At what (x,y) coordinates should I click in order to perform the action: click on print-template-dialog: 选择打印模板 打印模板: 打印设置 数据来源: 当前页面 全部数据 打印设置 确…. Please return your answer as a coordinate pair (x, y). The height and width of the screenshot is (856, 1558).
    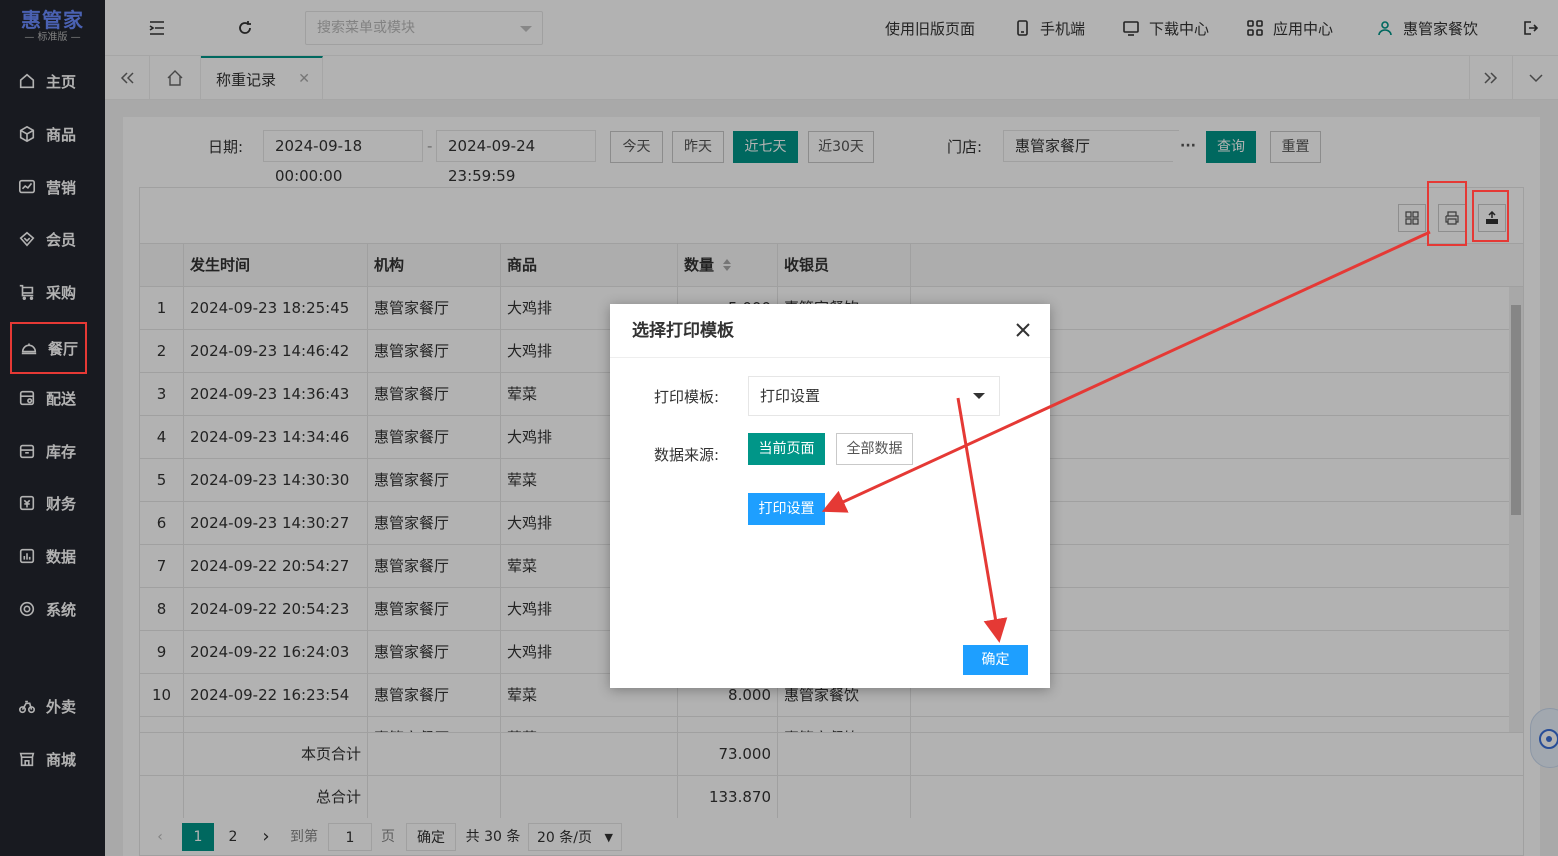
    Looking at the image, I should click on (830, 496).